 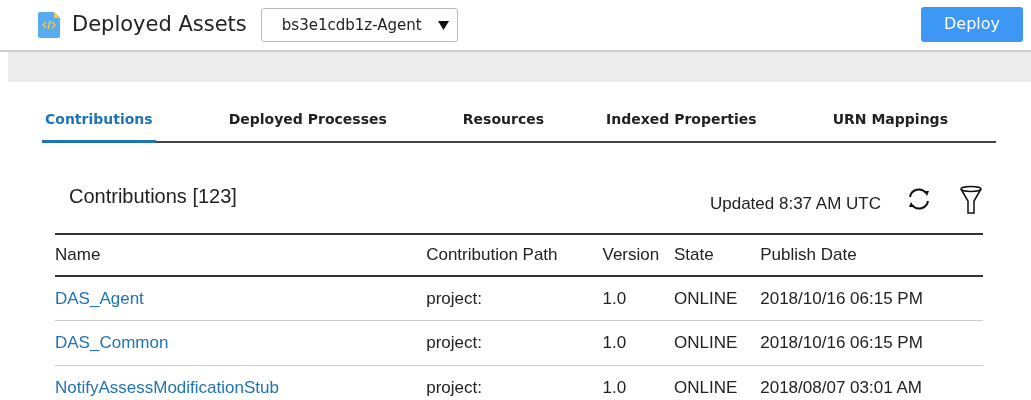 What do you see at coordinates (443, 25) in the screenshot?
I see `caret-icon` at bounding box center [443, 25].